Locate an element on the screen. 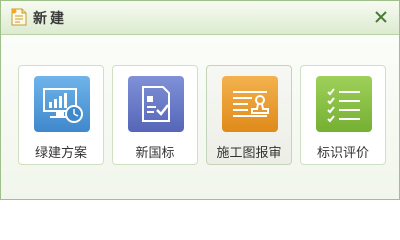 This screenshot has width=400, height=240. checklist-icon is located at coordinates (344, 104).